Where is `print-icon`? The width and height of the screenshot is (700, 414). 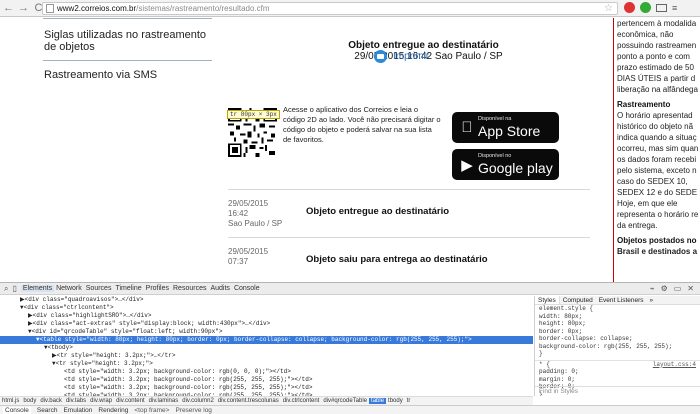
print-icon is located at coordinates (380, 56).